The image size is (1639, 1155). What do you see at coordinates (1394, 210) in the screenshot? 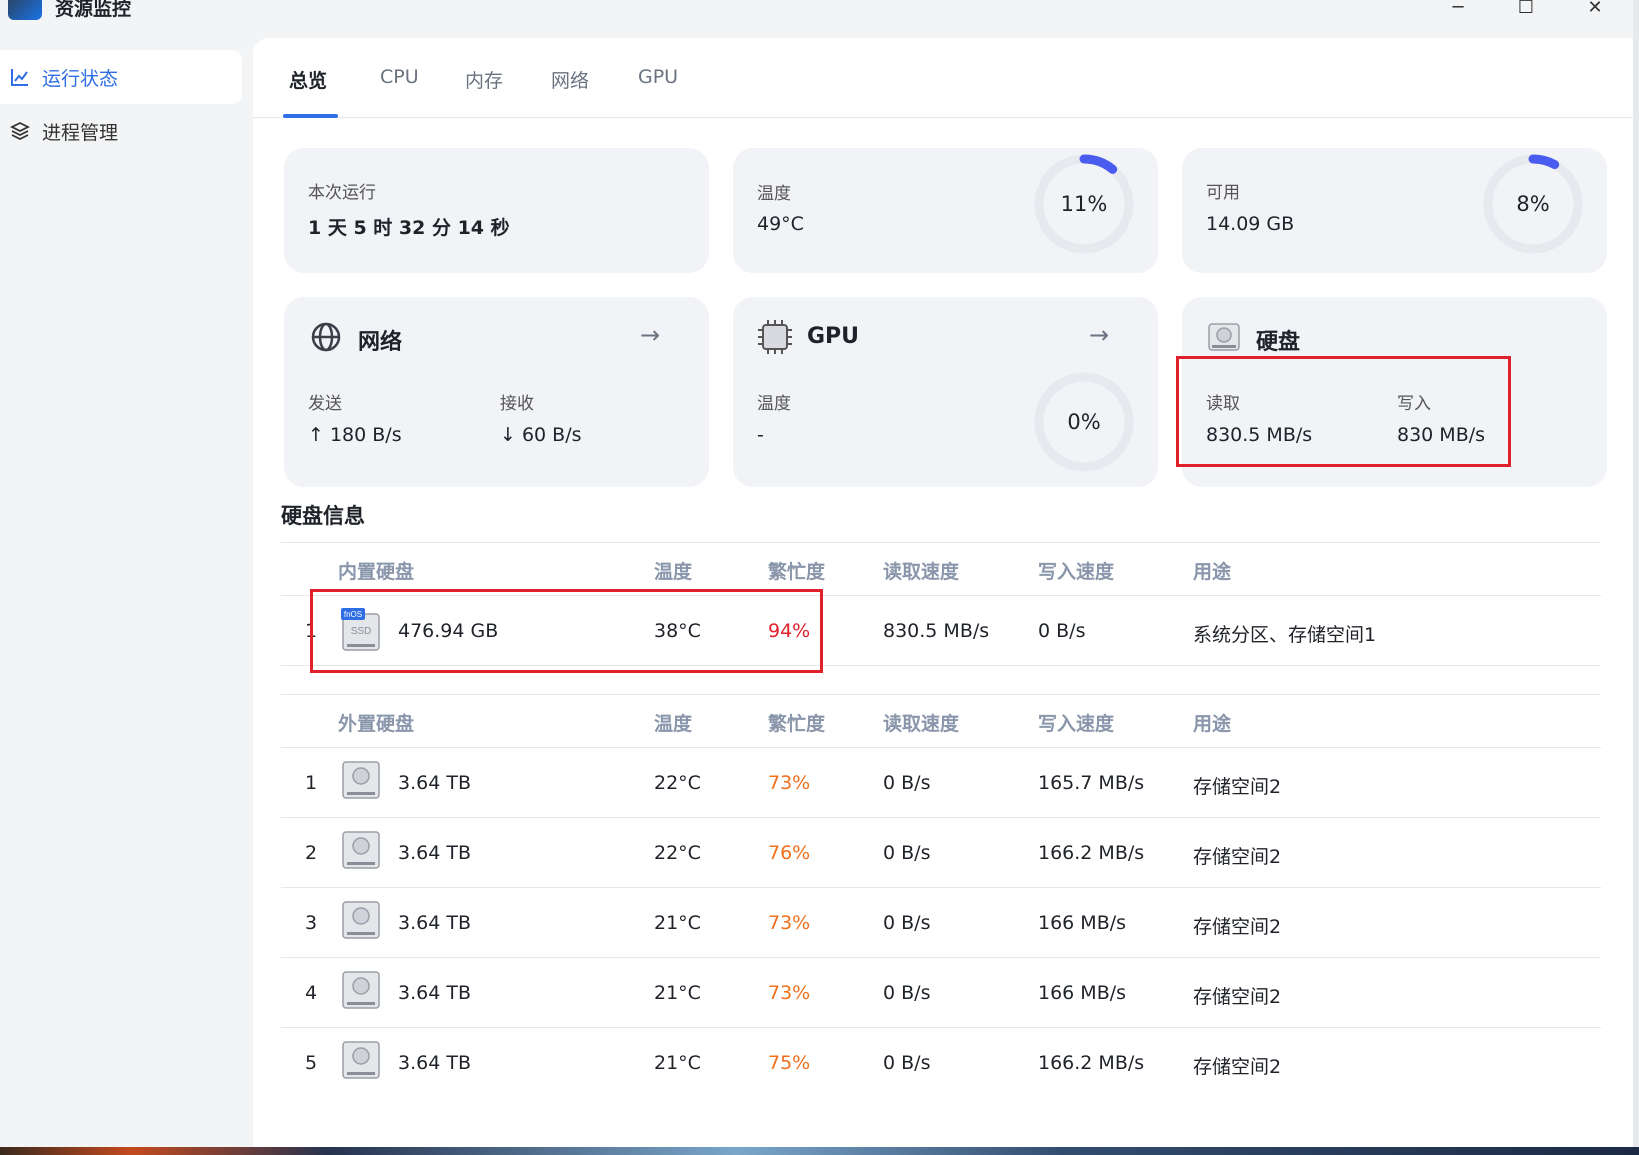
I see `memory-card: 可用 14.09 GB 8%` at bounding box center [1394, 210].